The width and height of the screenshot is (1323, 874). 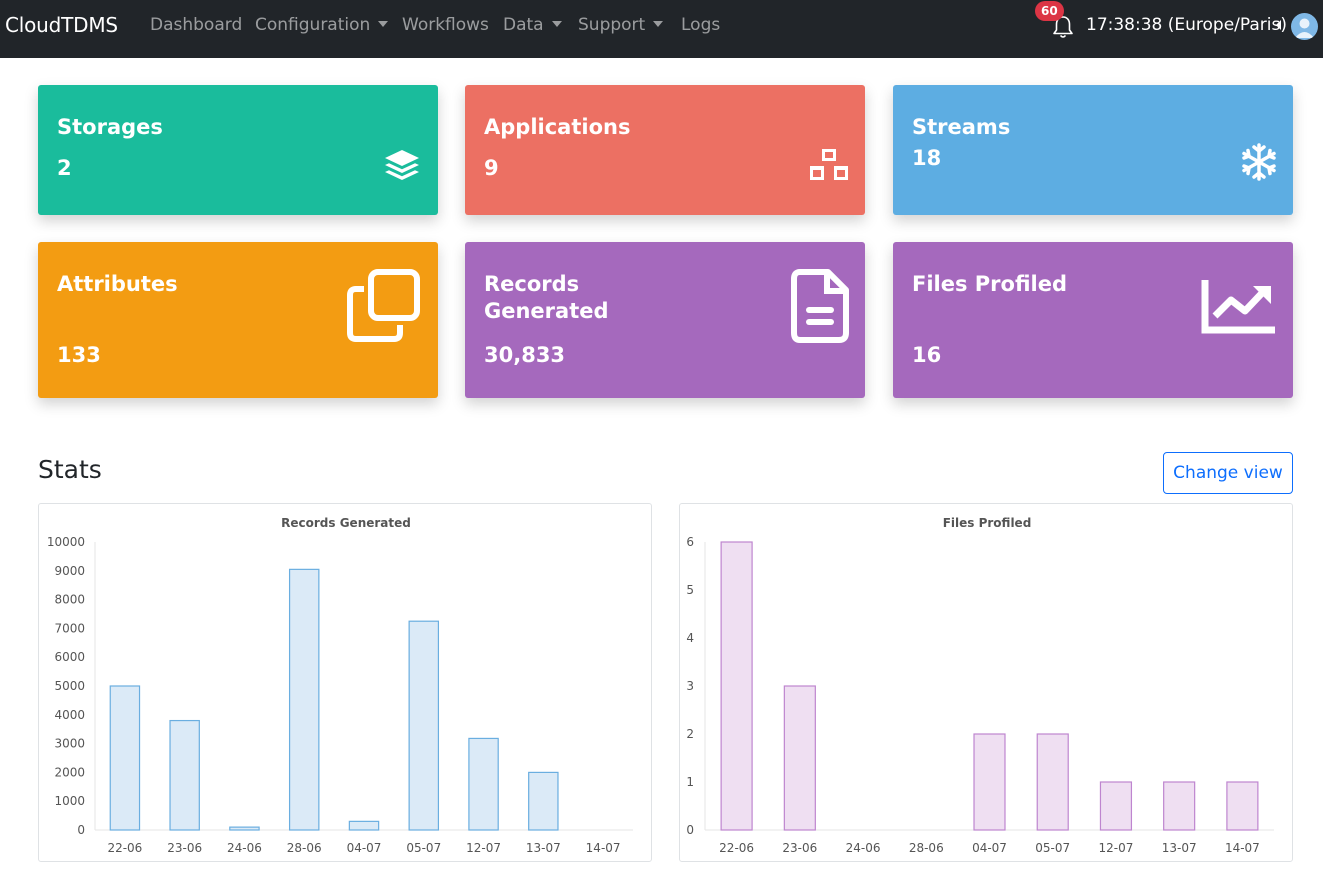 I want to click on card-value: 133, so click(x=79, y=355).